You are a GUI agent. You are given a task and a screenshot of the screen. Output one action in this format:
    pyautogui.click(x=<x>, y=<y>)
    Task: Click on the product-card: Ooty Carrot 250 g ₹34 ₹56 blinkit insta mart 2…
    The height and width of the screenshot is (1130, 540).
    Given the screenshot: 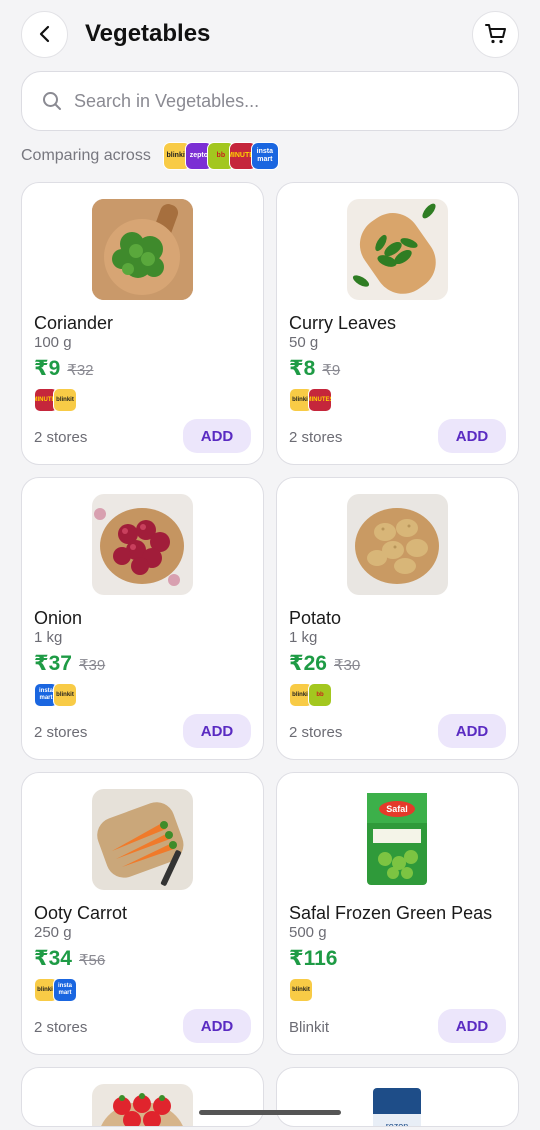 What is the action you would take?
    pyautogui.click(x=142, y=913)
    